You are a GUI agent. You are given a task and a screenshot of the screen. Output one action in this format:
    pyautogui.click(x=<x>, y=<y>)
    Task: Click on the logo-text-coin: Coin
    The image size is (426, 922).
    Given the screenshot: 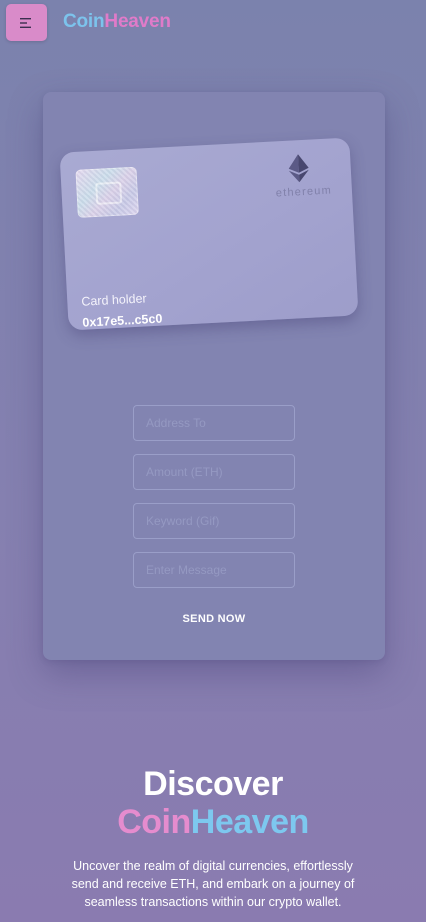 What is the action you would take?
    pyautogui.click(x=84, y=21)
    